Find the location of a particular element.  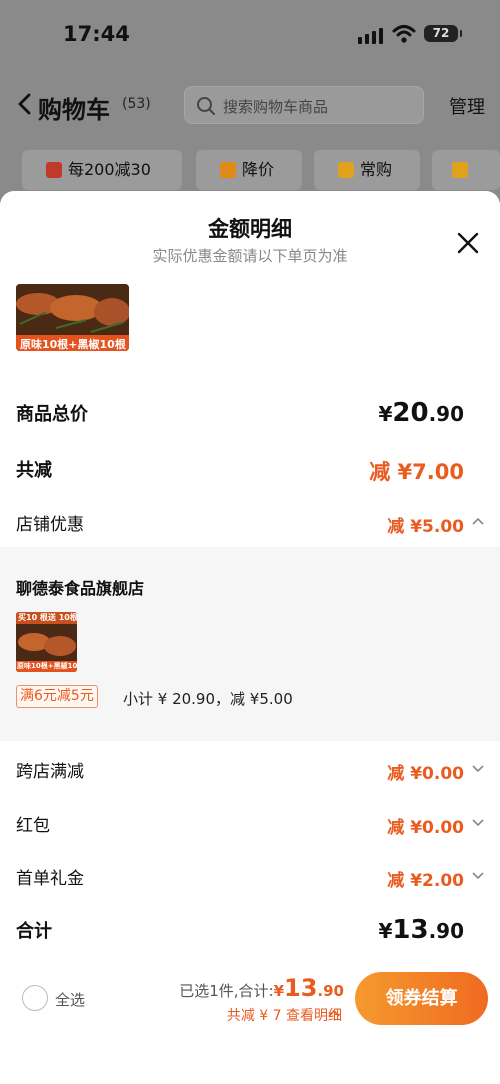

chip-label: 降价 is located at coordinates (258, 169).